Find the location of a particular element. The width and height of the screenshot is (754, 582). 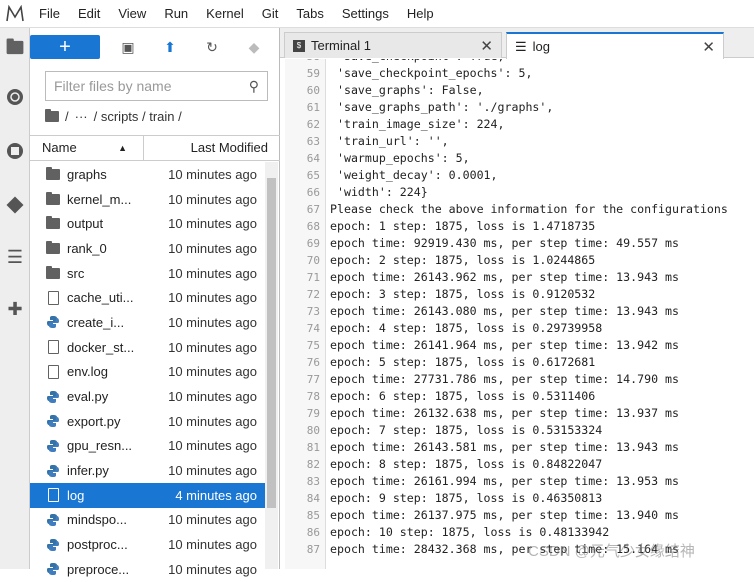

file-row: postproc... 10 minutes ago is located at coordinates (147, 544).